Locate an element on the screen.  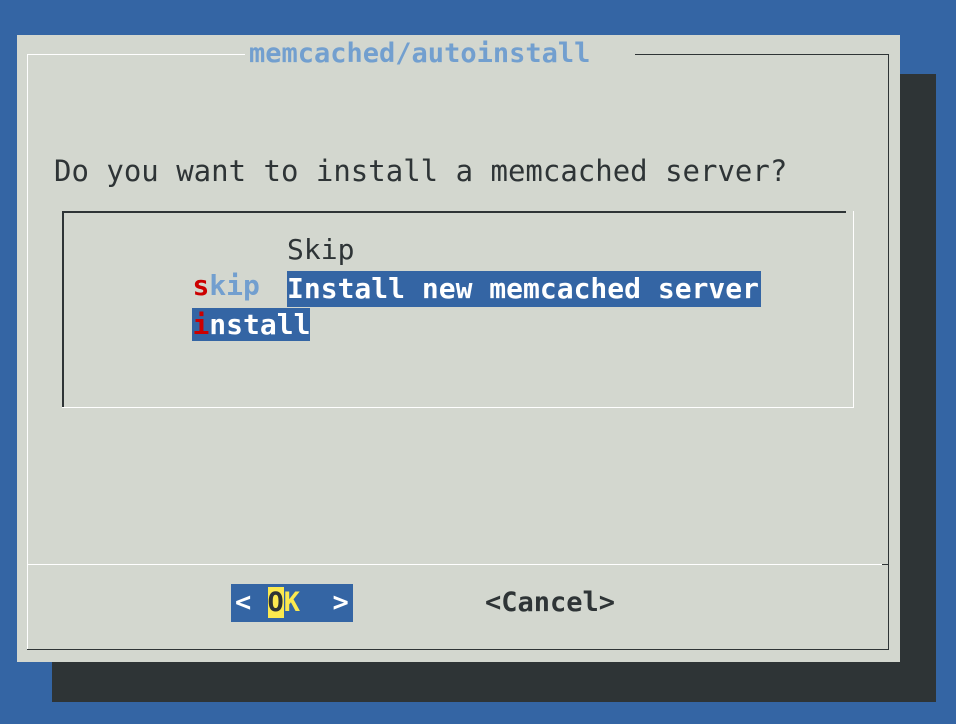
dialog-frame-left is located at coordinates (27, 352).